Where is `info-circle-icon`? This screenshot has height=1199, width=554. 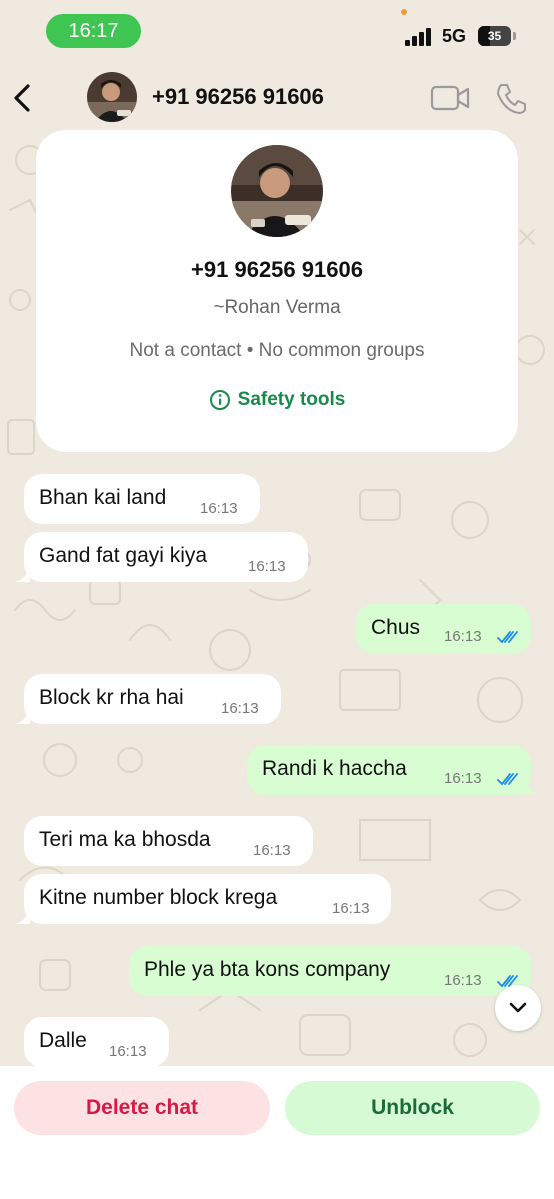
info-circle-icon is located at coordinates (219, 400).